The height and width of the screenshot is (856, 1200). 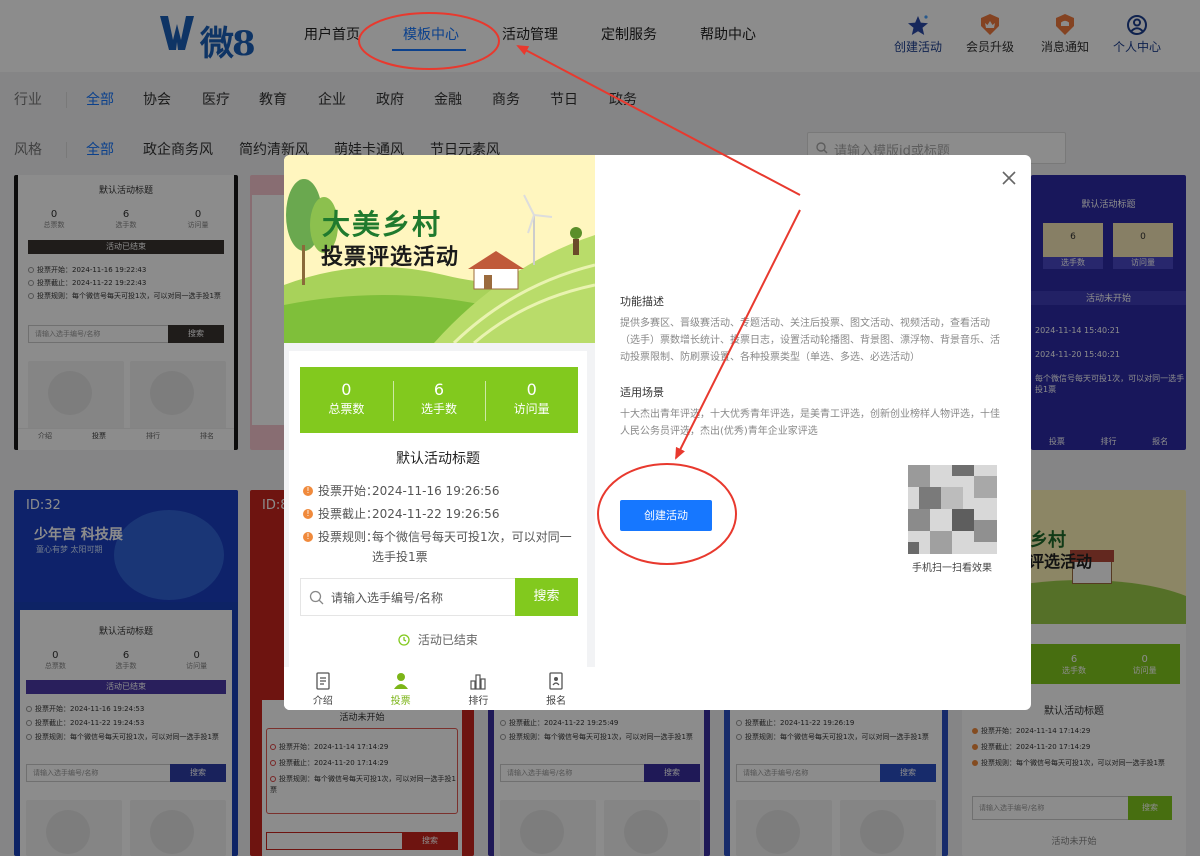 I want to click on search-icon, so click(x=316, y=597).